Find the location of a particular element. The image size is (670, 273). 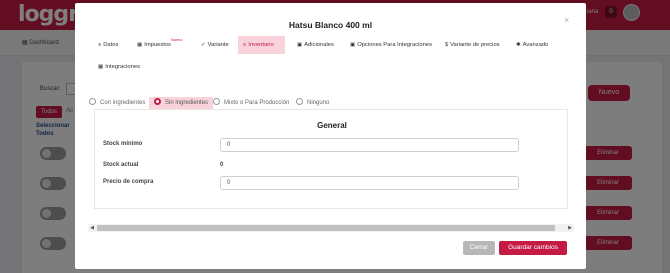

stock-min-label: Stock mínimo is located at coordinates (123, 144).